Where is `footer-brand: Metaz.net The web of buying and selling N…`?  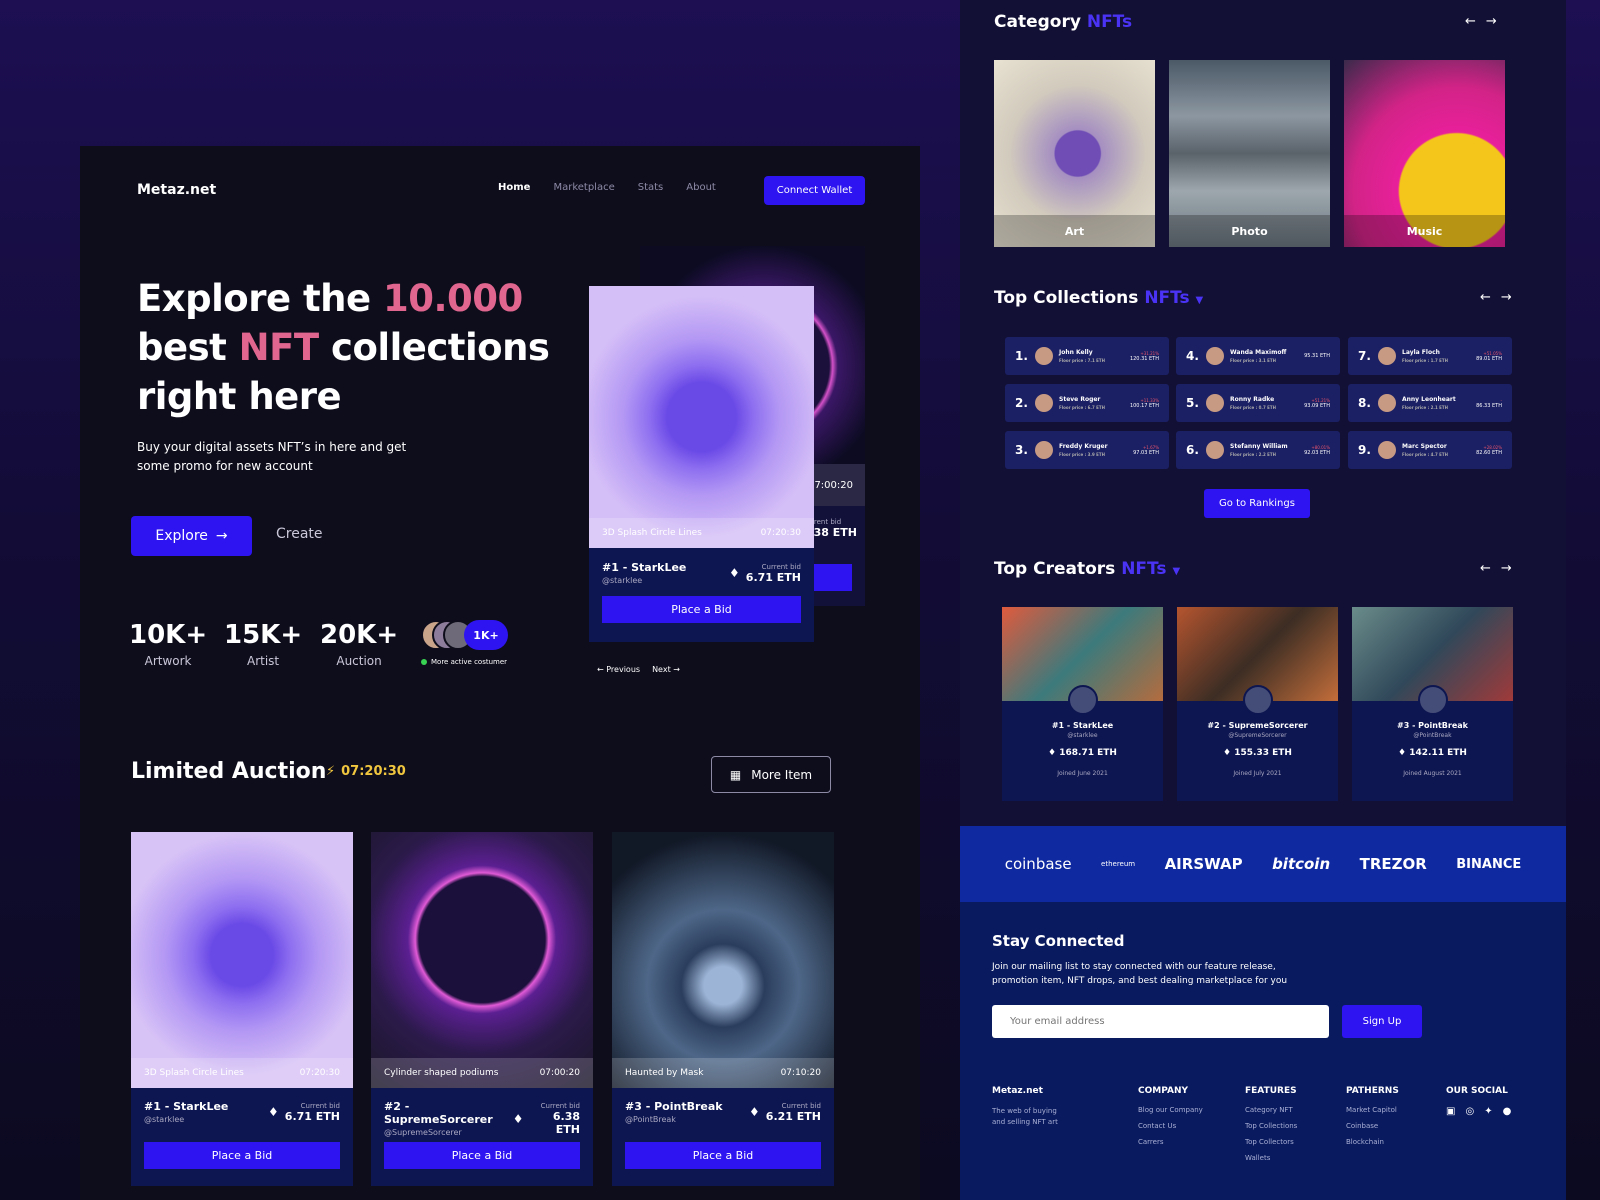 footer-brand: Metaz.net The web of buying and selling N… is located at coordinates (1025, 1106).